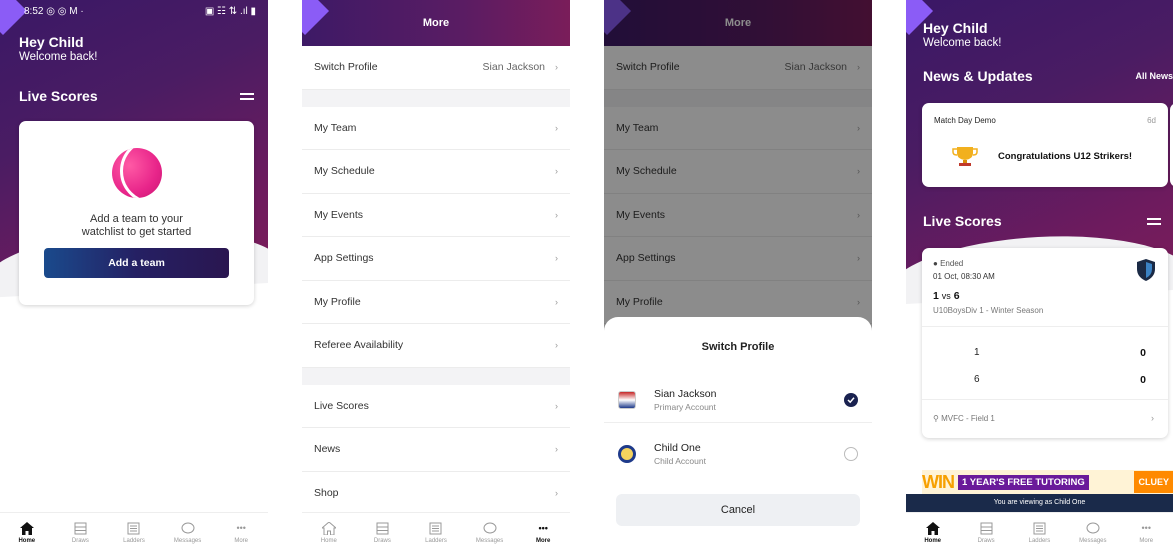 The width and height of the screenshot is (1173, 552). I want to click on empty-message-line1: Add a team to your, so click(136, 219).